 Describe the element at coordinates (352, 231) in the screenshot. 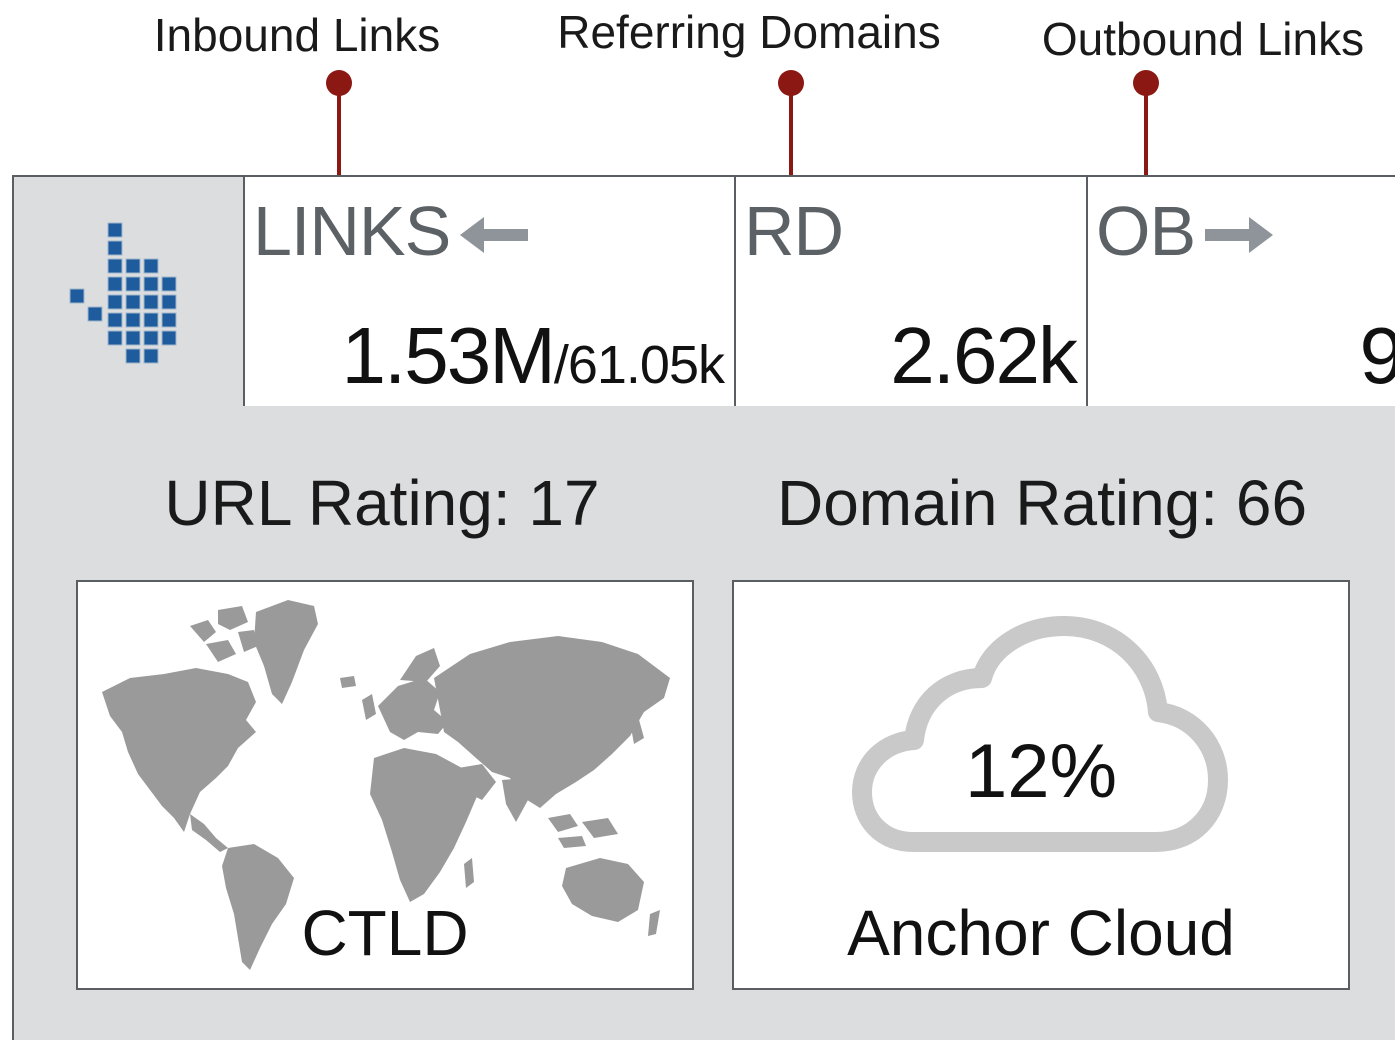

I see `links-label: LINKS` at that location.